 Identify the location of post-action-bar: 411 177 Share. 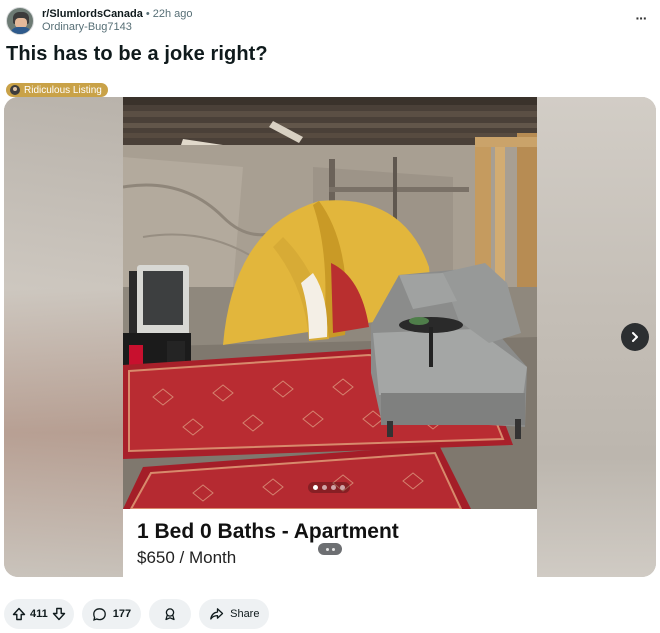
(137, 614).